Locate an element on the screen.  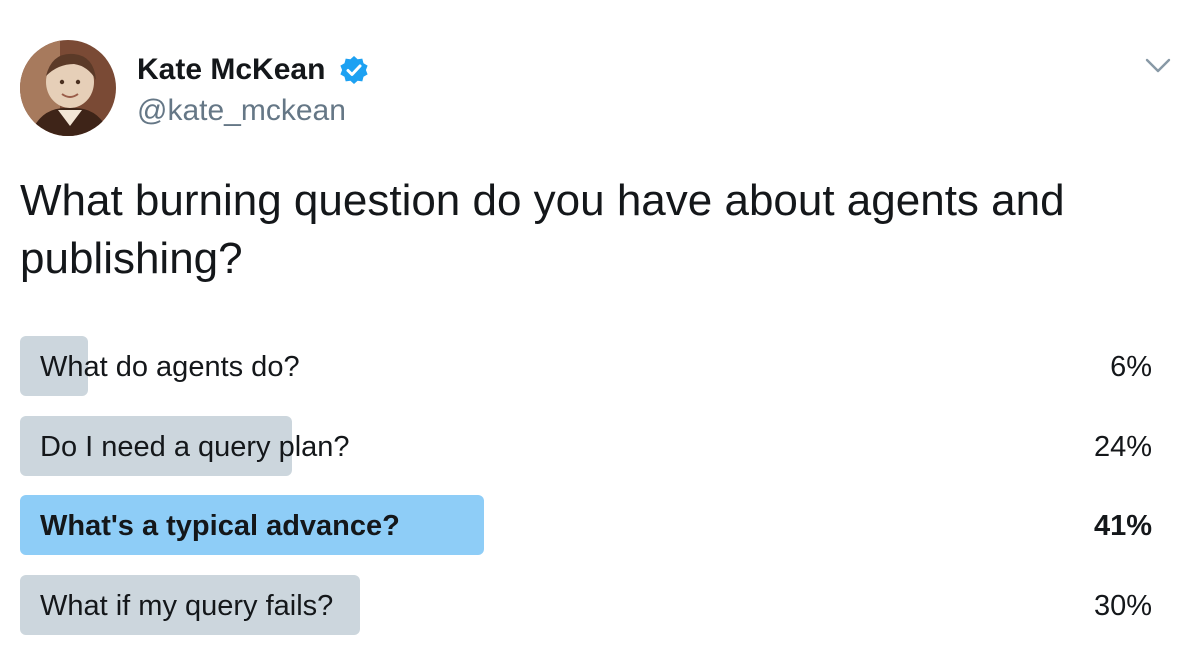
poll-choice-label: Do I need a query plan? is located at coordinates (195, 446).